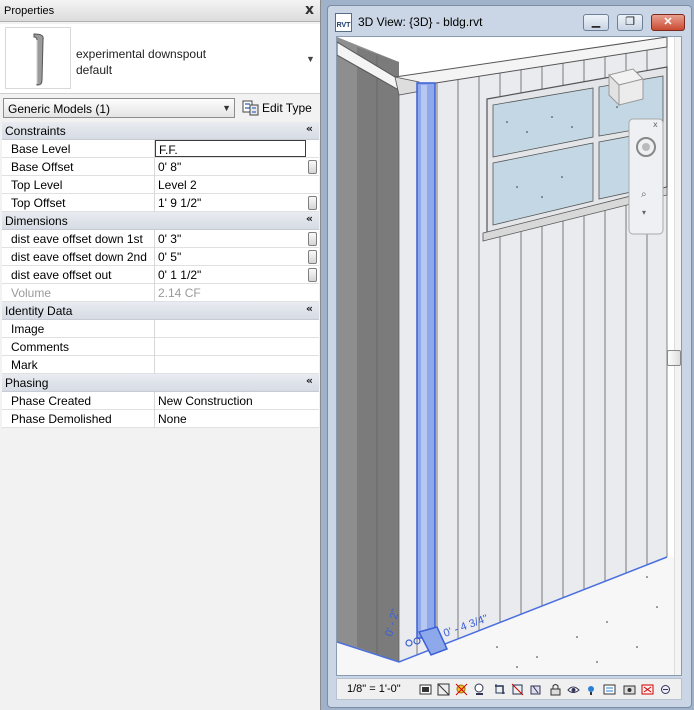  Describe the element at coordinates (230, 203) in the screenshot. I see `top-offset-field: 1' 9 1/2"` at that location.